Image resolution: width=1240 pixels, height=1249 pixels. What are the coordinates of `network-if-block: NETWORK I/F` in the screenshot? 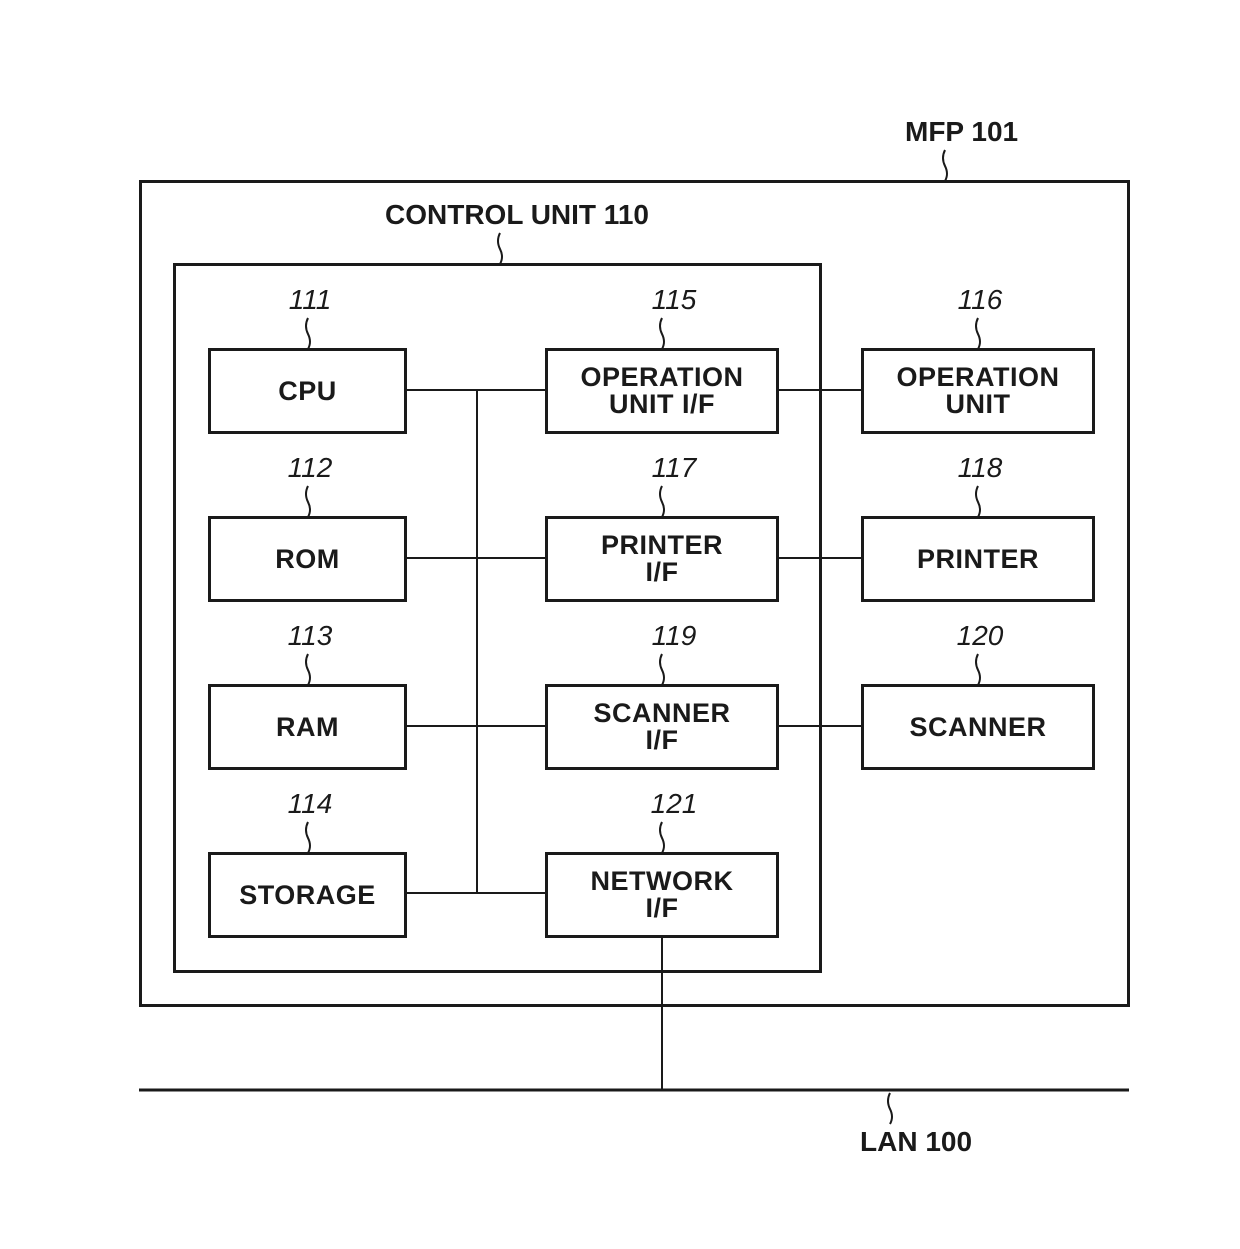 It's located at (662, 895).